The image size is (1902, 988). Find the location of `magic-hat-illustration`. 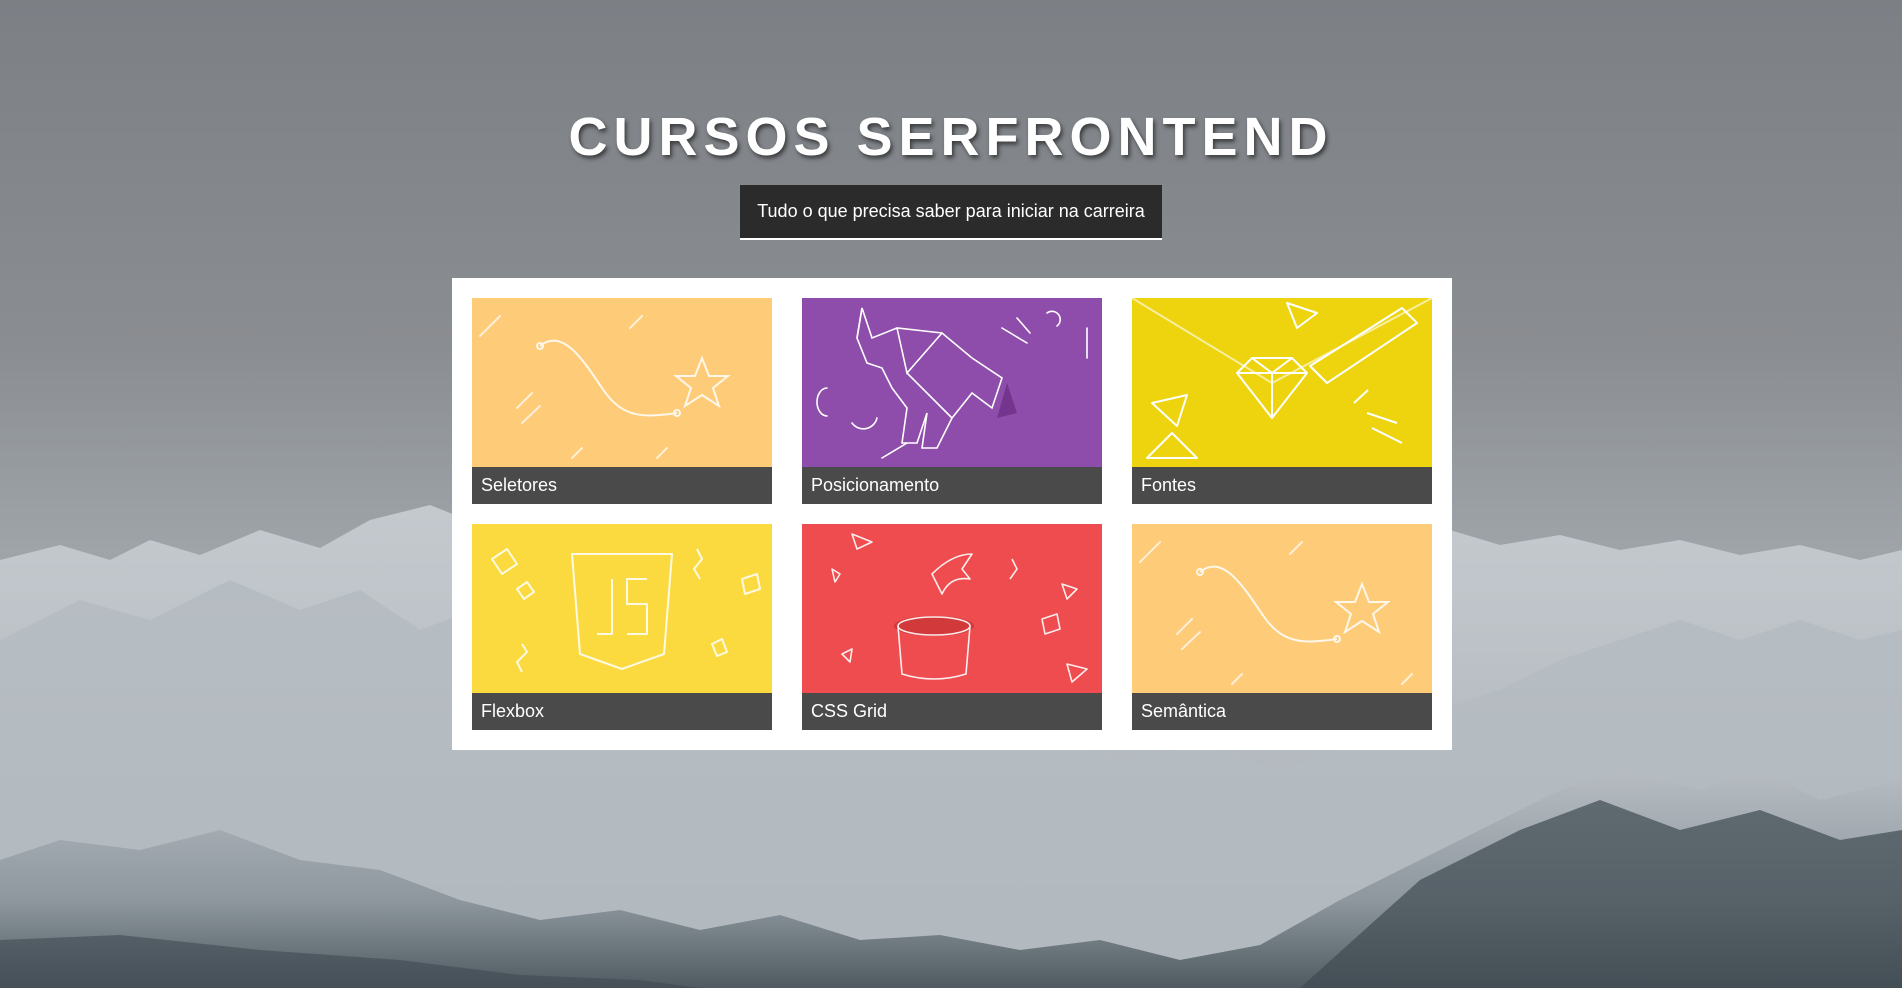

magic-hat-illustration is located at coordinates (952, 608).